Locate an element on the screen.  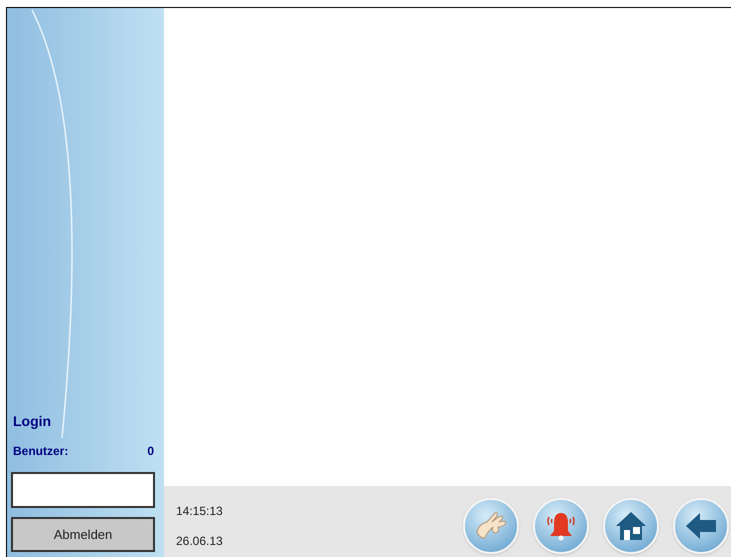
user-count: 0 is located at coordinates (150, 451).